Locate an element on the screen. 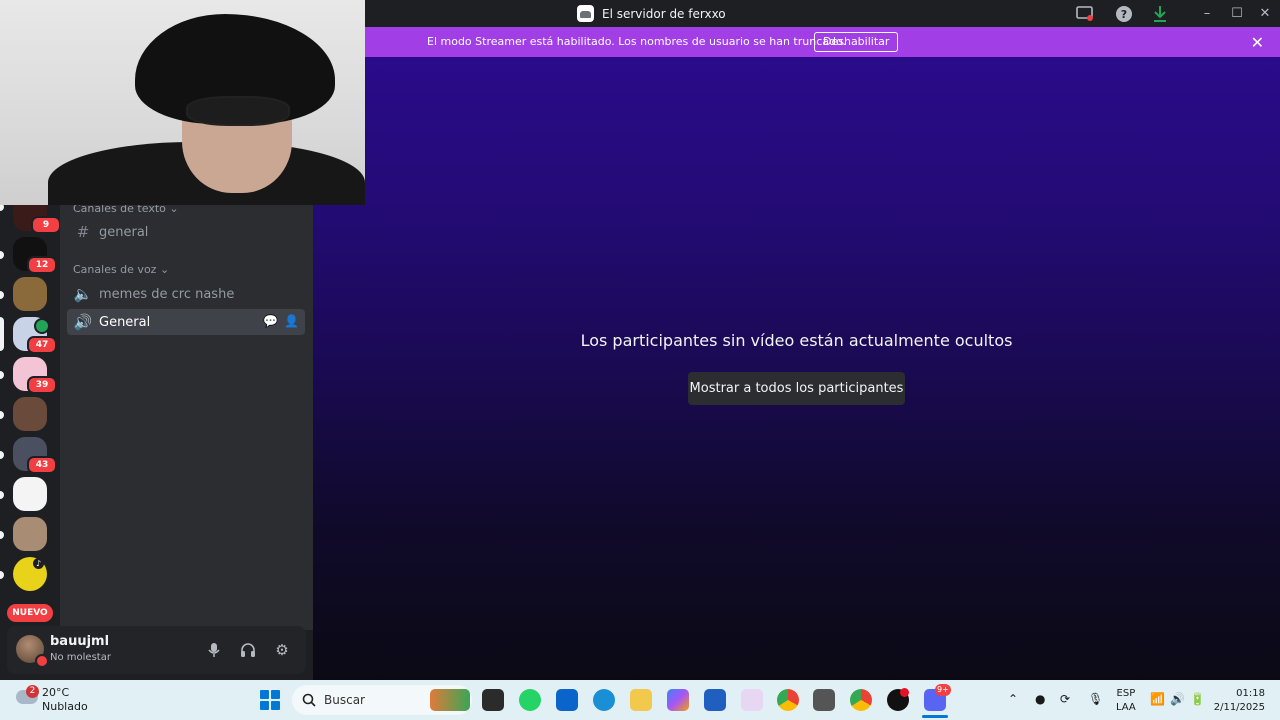 The height and width of the screenshot is (720, 1280). hashtag-icon: # is located at coordinates (83, 232).